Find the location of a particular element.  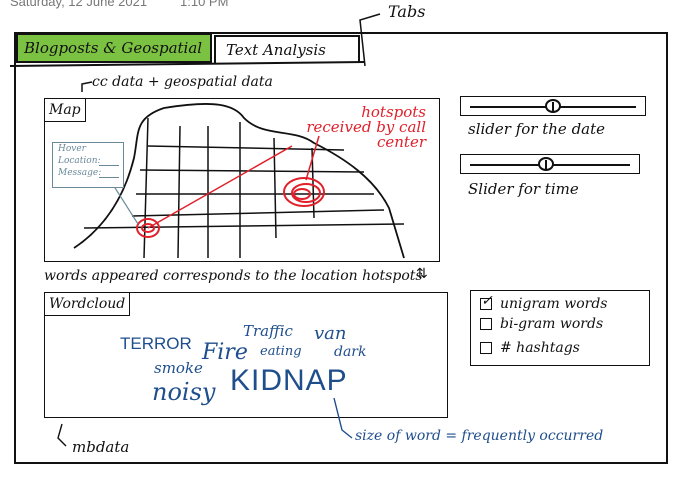

option-label: # hashtags is located at coordinates (540, 348).